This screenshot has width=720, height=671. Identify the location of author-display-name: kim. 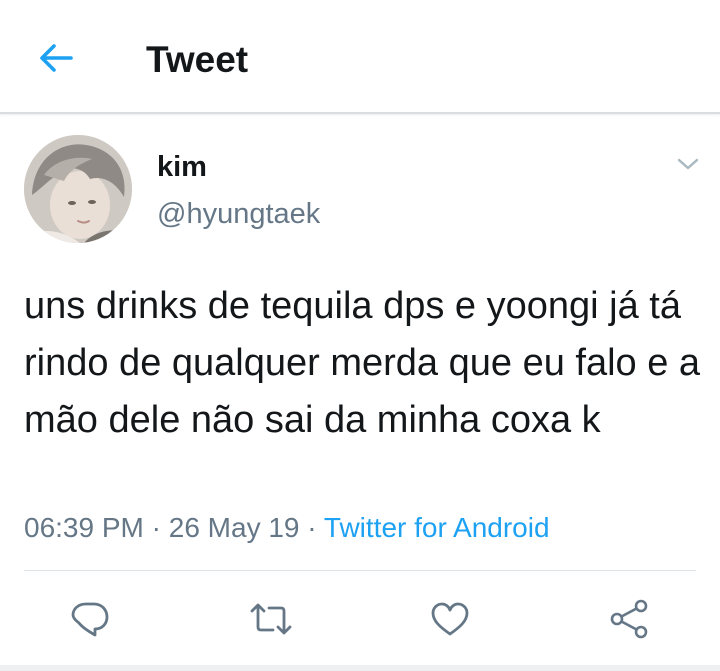
(182, 167).